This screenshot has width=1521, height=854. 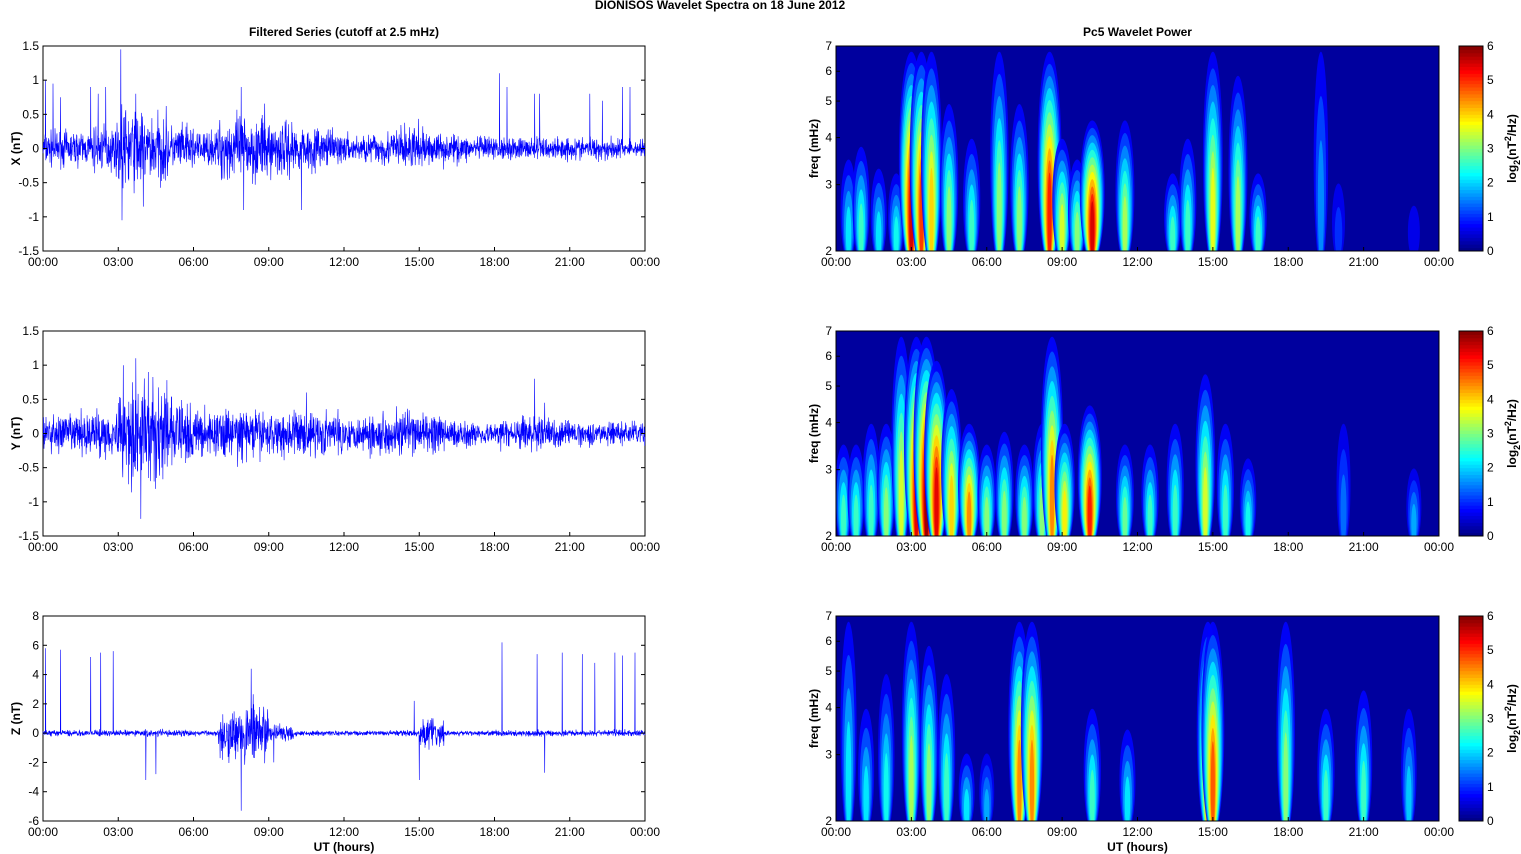 I want to click on x-tick-label: 18:00, so click(x=494, y=547).